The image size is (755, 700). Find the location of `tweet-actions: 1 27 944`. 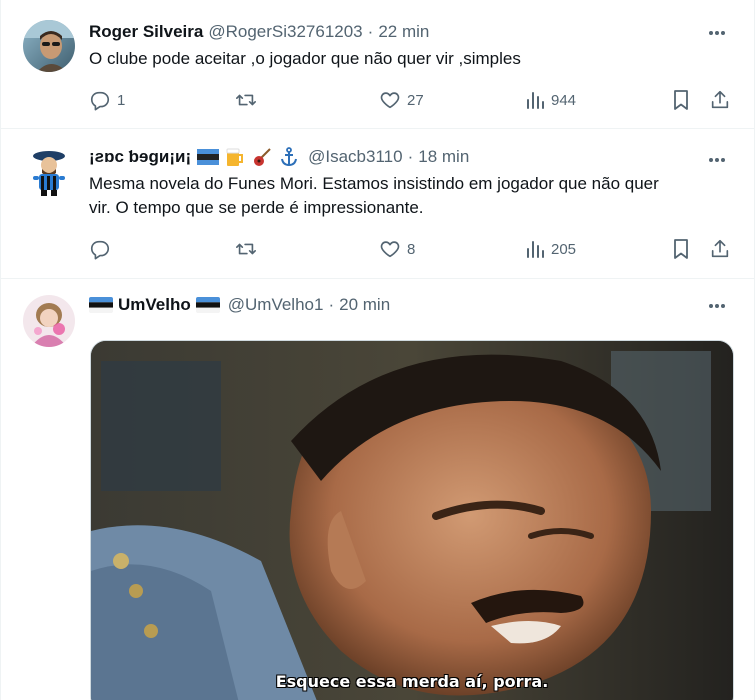

tweet-actions: 1 27 944 is located at coordinates (413, 100).